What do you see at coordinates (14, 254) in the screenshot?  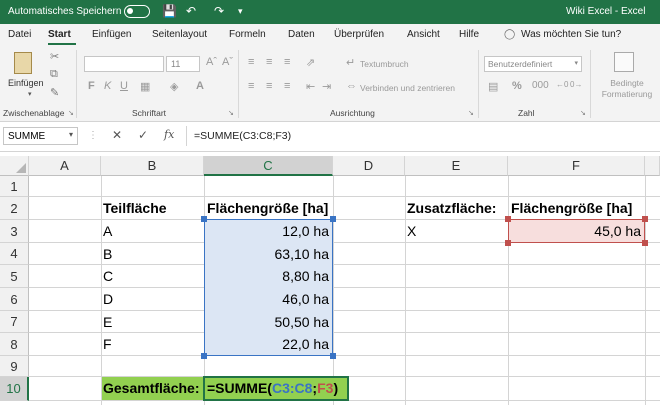 I see `row-header-4: 4` at bounding box center [14, 254].